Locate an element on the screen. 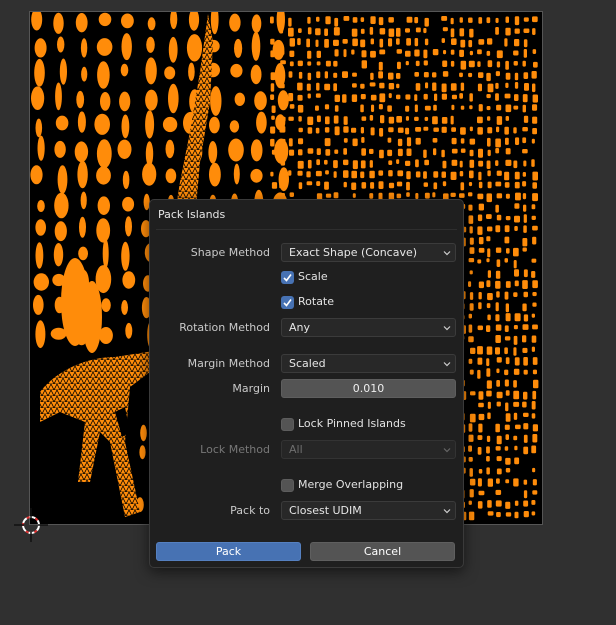 The width and height of the screenshot is (616, 625). rotation-method-row: Rotation Method Any is located at coordinates (306, 328).